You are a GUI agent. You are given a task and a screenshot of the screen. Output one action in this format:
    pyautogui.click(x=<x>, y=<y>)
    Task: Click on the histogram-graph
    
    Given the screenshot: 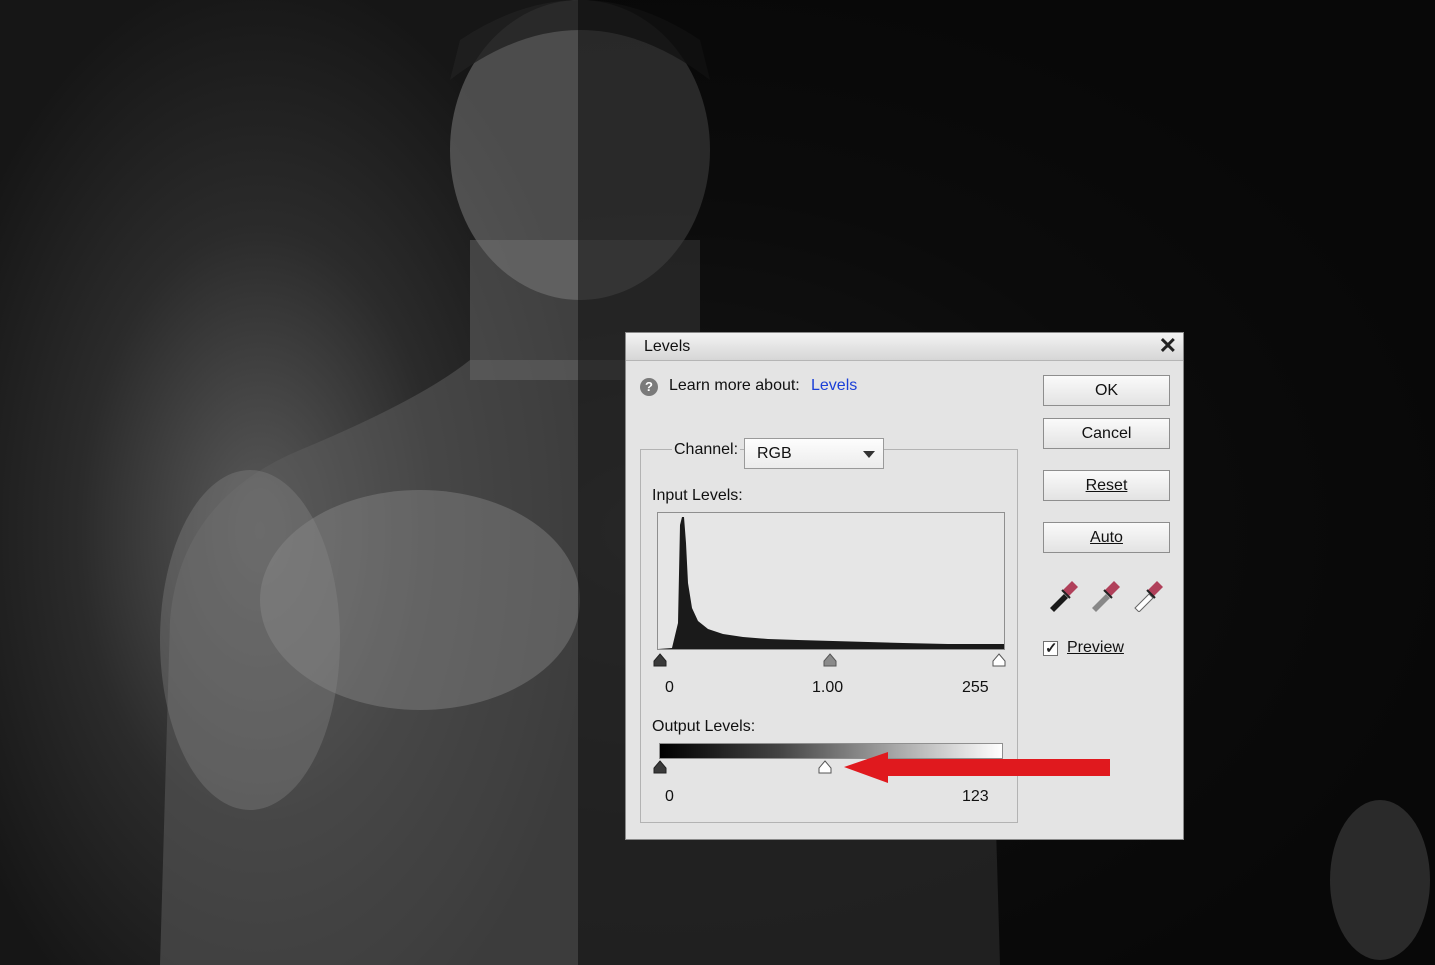 What is the action you would take?
    pyautogui.click(x=831, y=583)
    